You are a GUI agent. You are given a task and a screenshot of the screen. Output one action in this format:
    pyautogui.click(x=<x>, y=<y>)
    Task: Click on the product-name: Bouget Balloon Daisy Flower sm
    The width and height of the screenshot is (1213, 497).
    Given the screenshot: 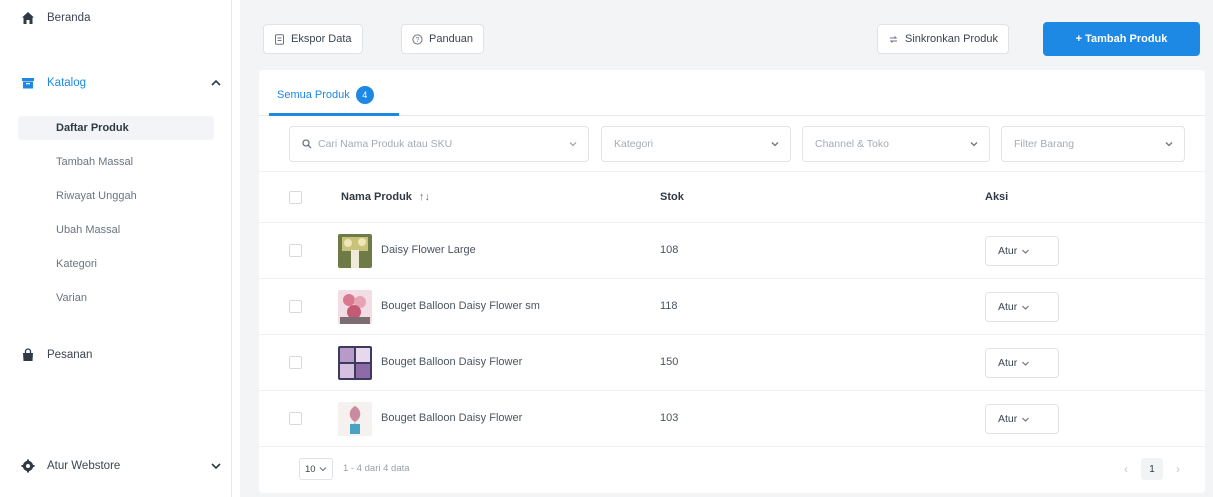 What is the action you would take?
    pyautogui.click(x=460, y=306)
    